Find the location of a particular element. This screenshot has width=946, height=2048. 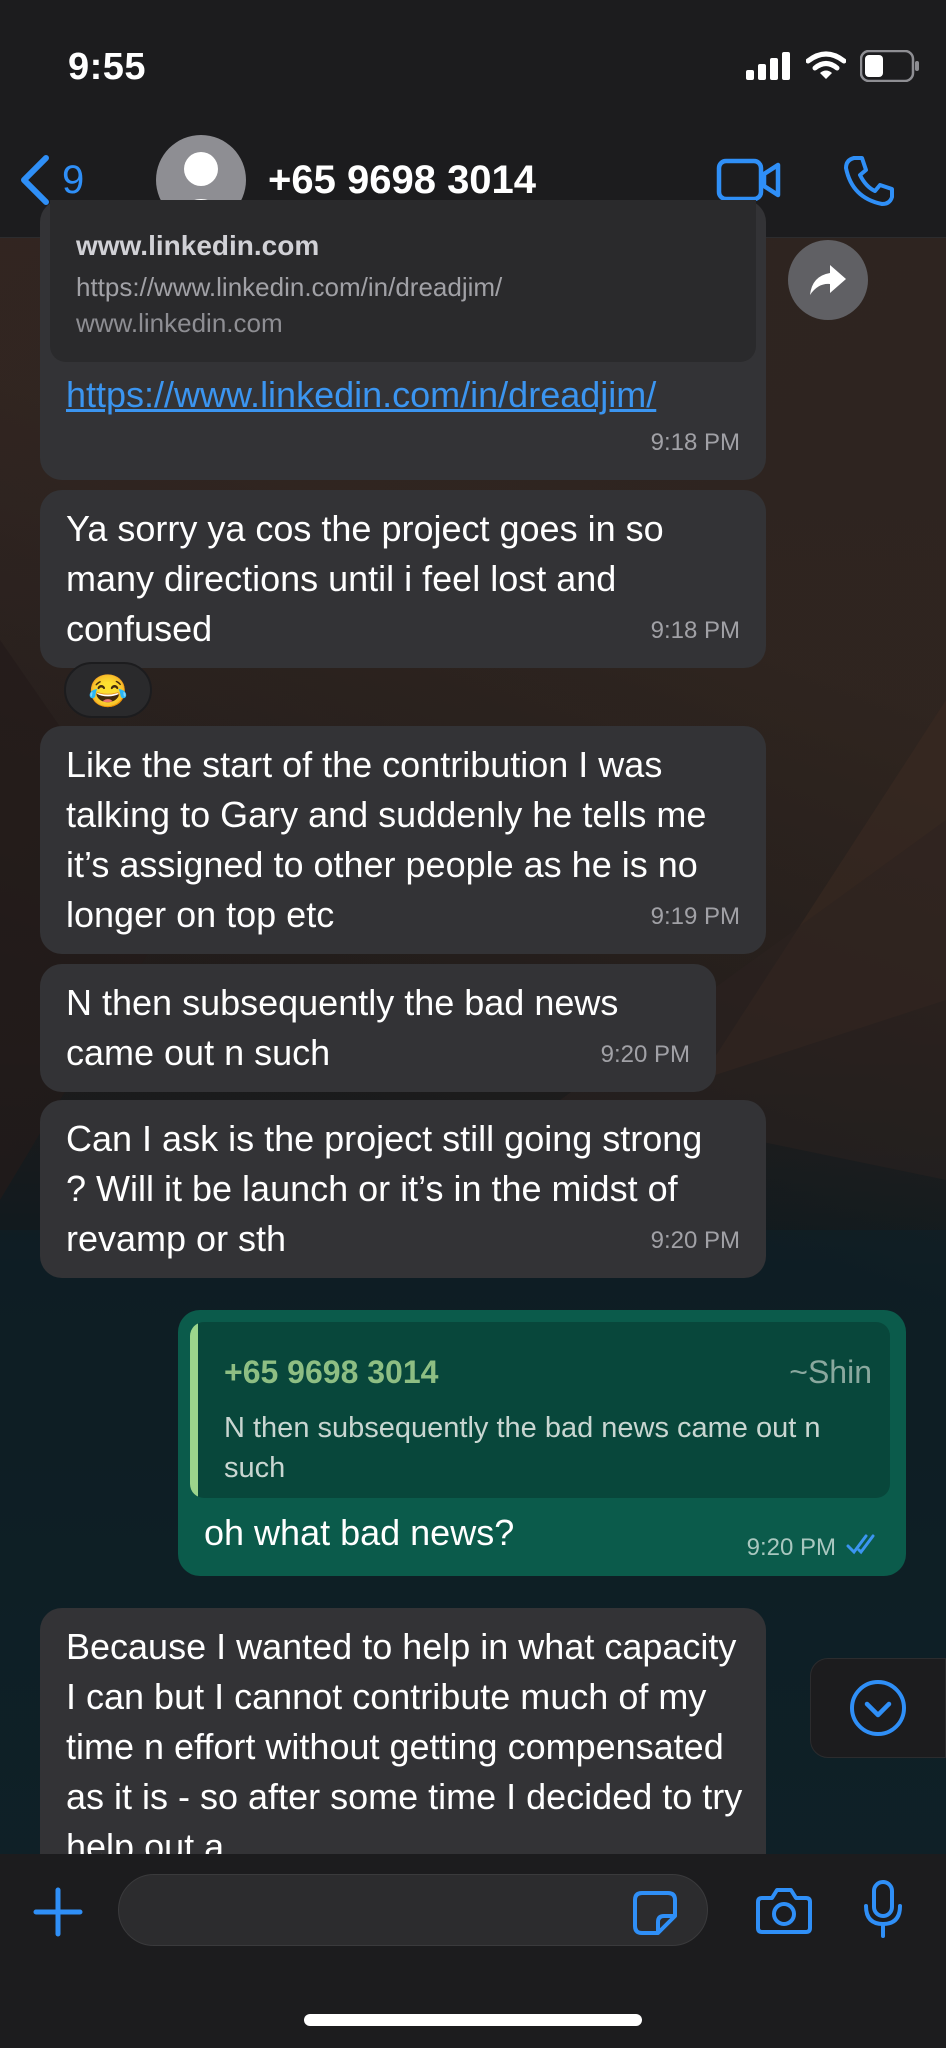

forward-button is located at coordinates (828, 280).